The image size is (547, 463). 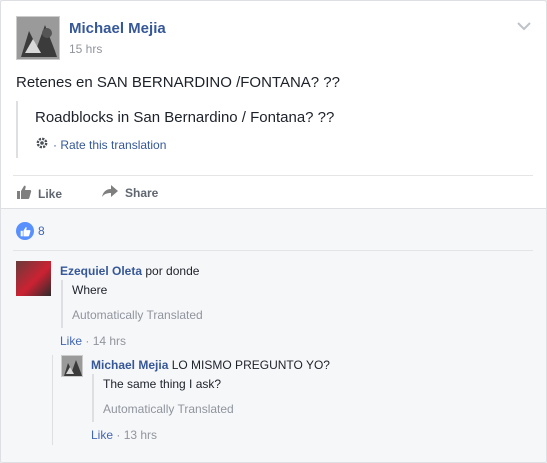 I want to click on comment-header: Ezequiel Oleta por donde, so click(x=129, y=271).